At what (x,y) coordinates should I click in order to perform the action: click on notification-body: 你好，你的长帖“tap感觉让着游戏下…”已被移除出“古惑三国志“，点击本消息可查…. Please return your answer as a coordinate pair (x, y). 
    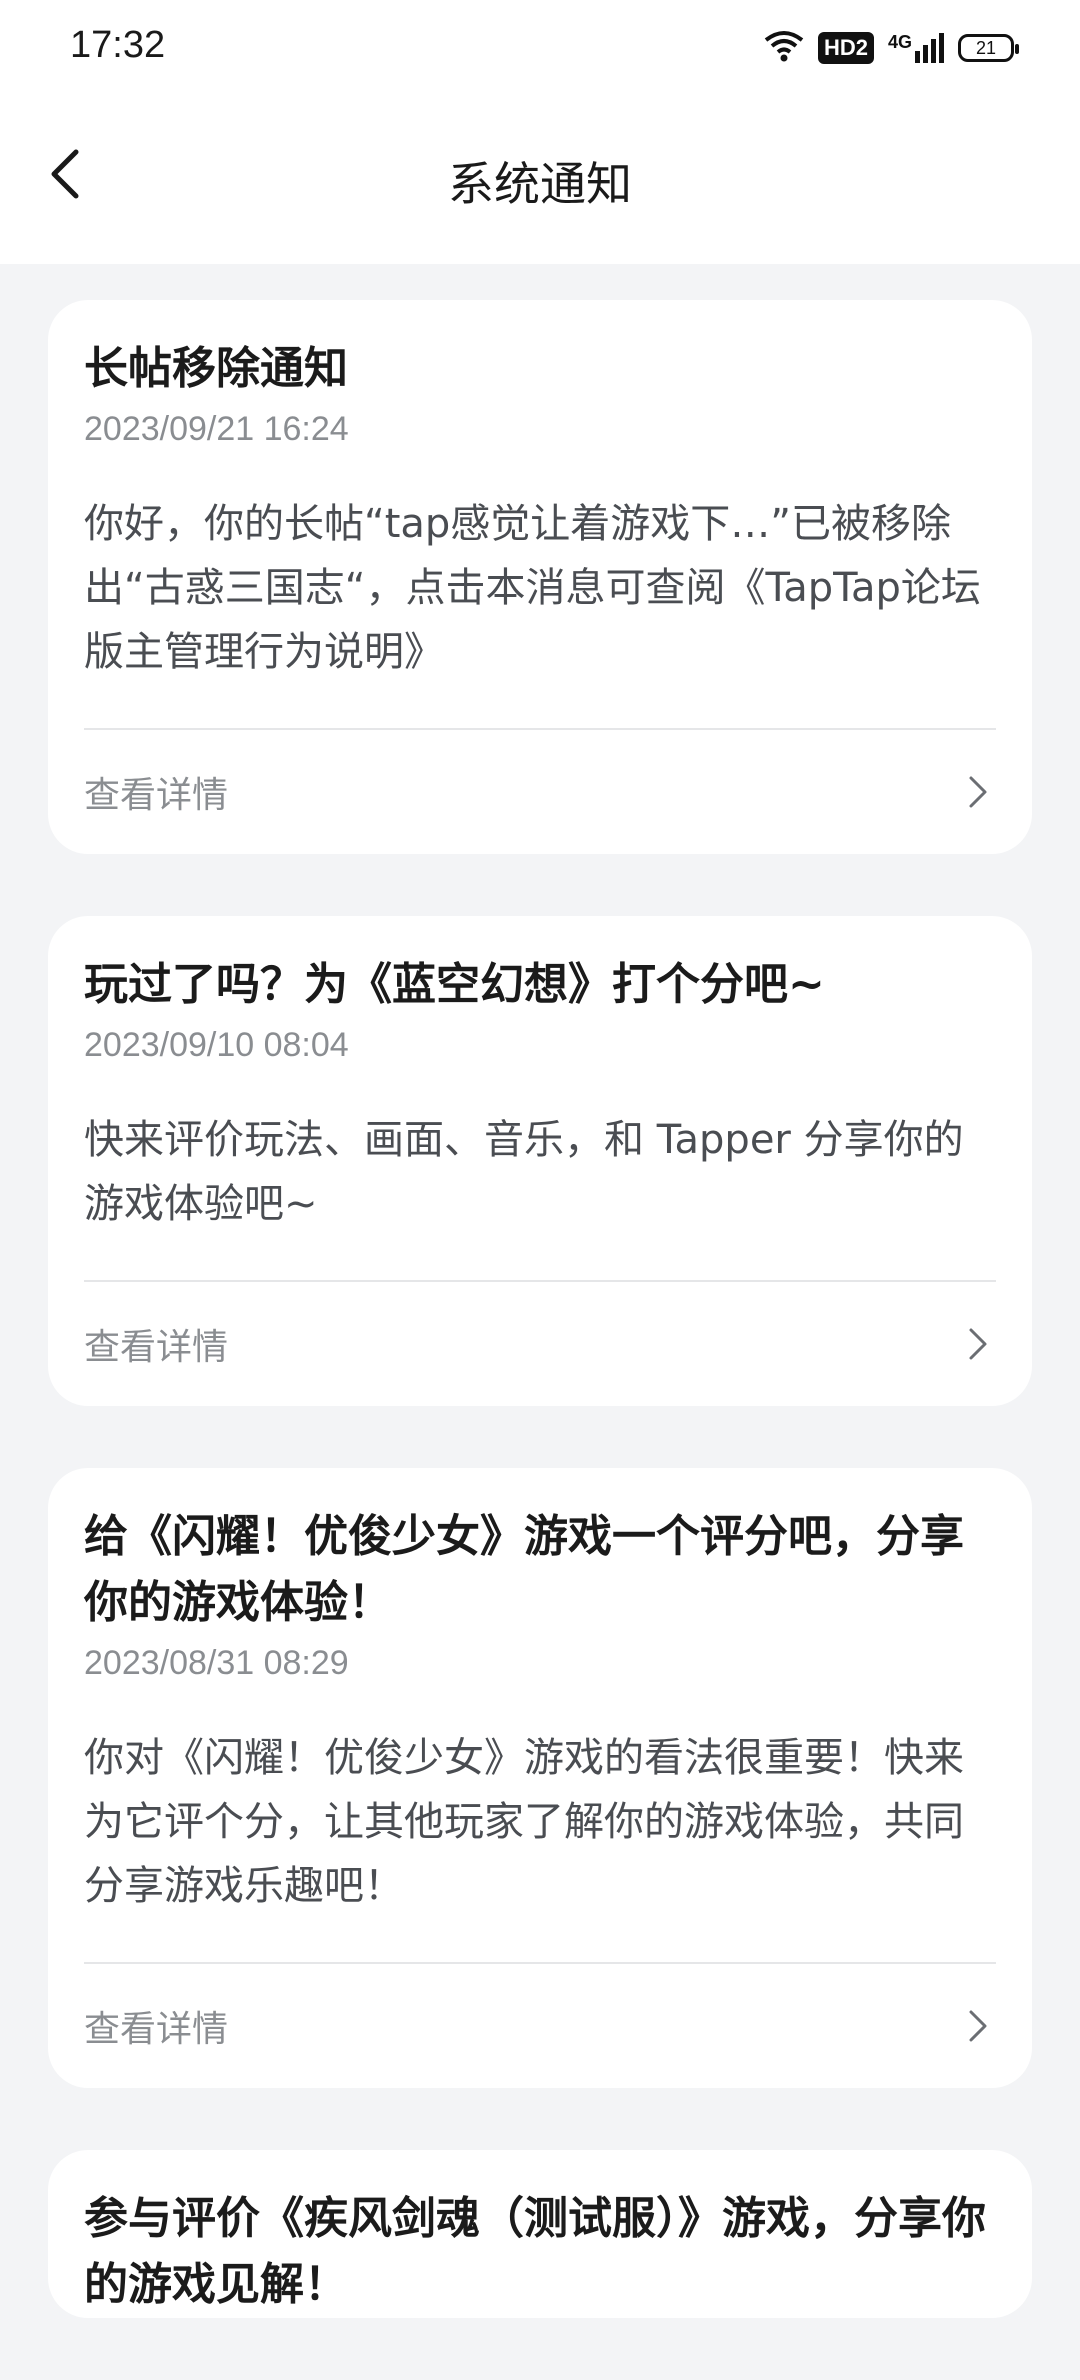
    Looking at the image, I should click on (540, 611).